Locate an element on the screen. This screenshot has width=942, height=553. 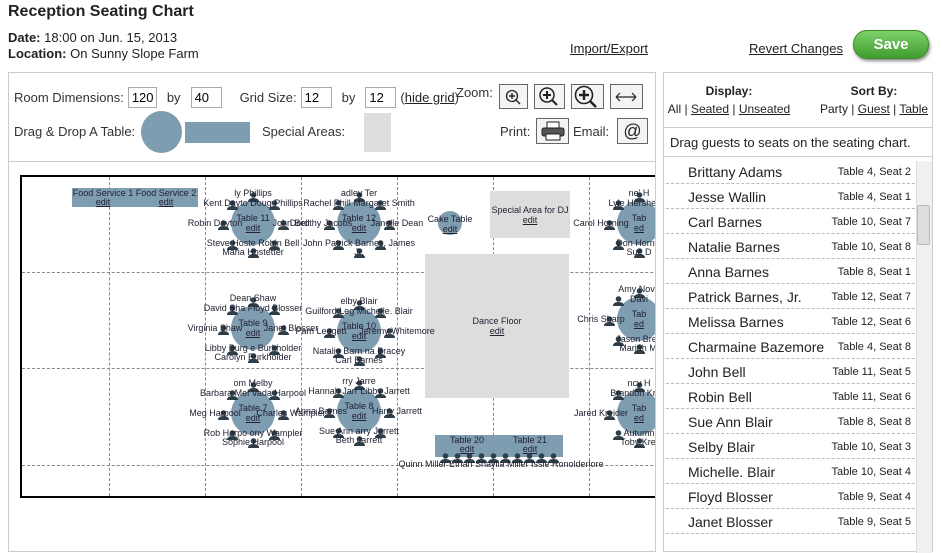
arrows-horizontal-icon is located at coordinates (626, 96).